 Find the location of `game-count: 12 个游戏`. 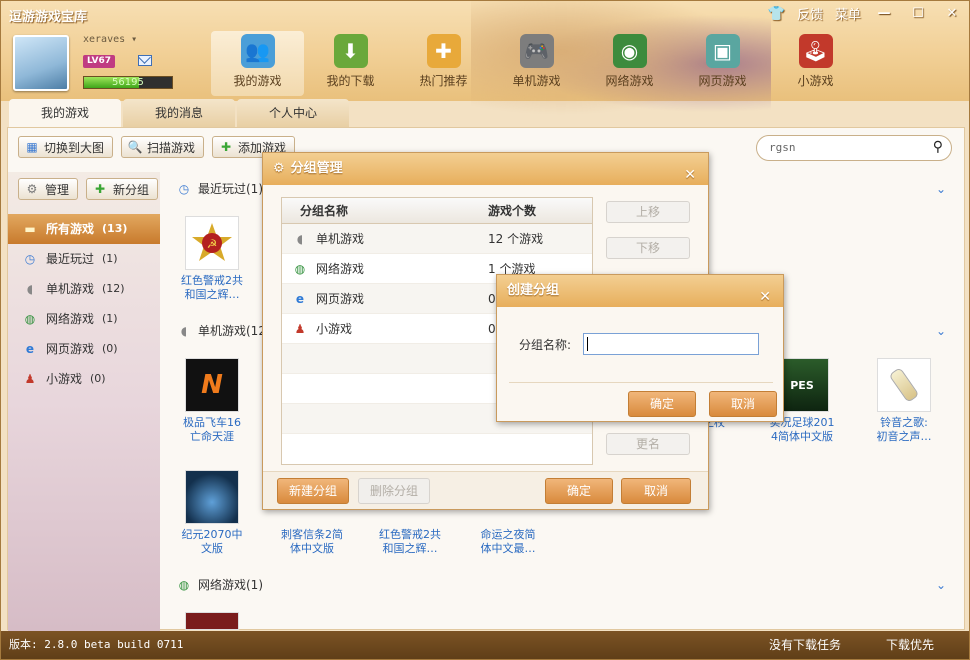

game-count: 12 个游戏 is located at coordinates (516, 239).